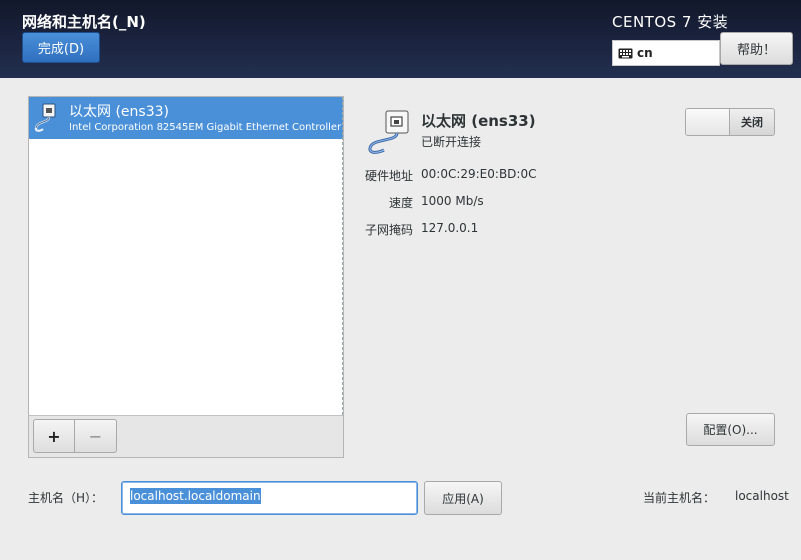 The height and width of the screenshot is (560, 801). I want to click on keyboard-icon, so click(625, 53).